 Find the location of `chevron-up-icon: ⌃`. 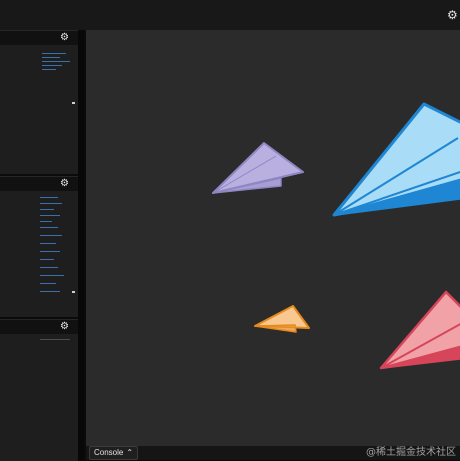

chevron-up-icon: ⌃ is located at coordinates (130, 452).